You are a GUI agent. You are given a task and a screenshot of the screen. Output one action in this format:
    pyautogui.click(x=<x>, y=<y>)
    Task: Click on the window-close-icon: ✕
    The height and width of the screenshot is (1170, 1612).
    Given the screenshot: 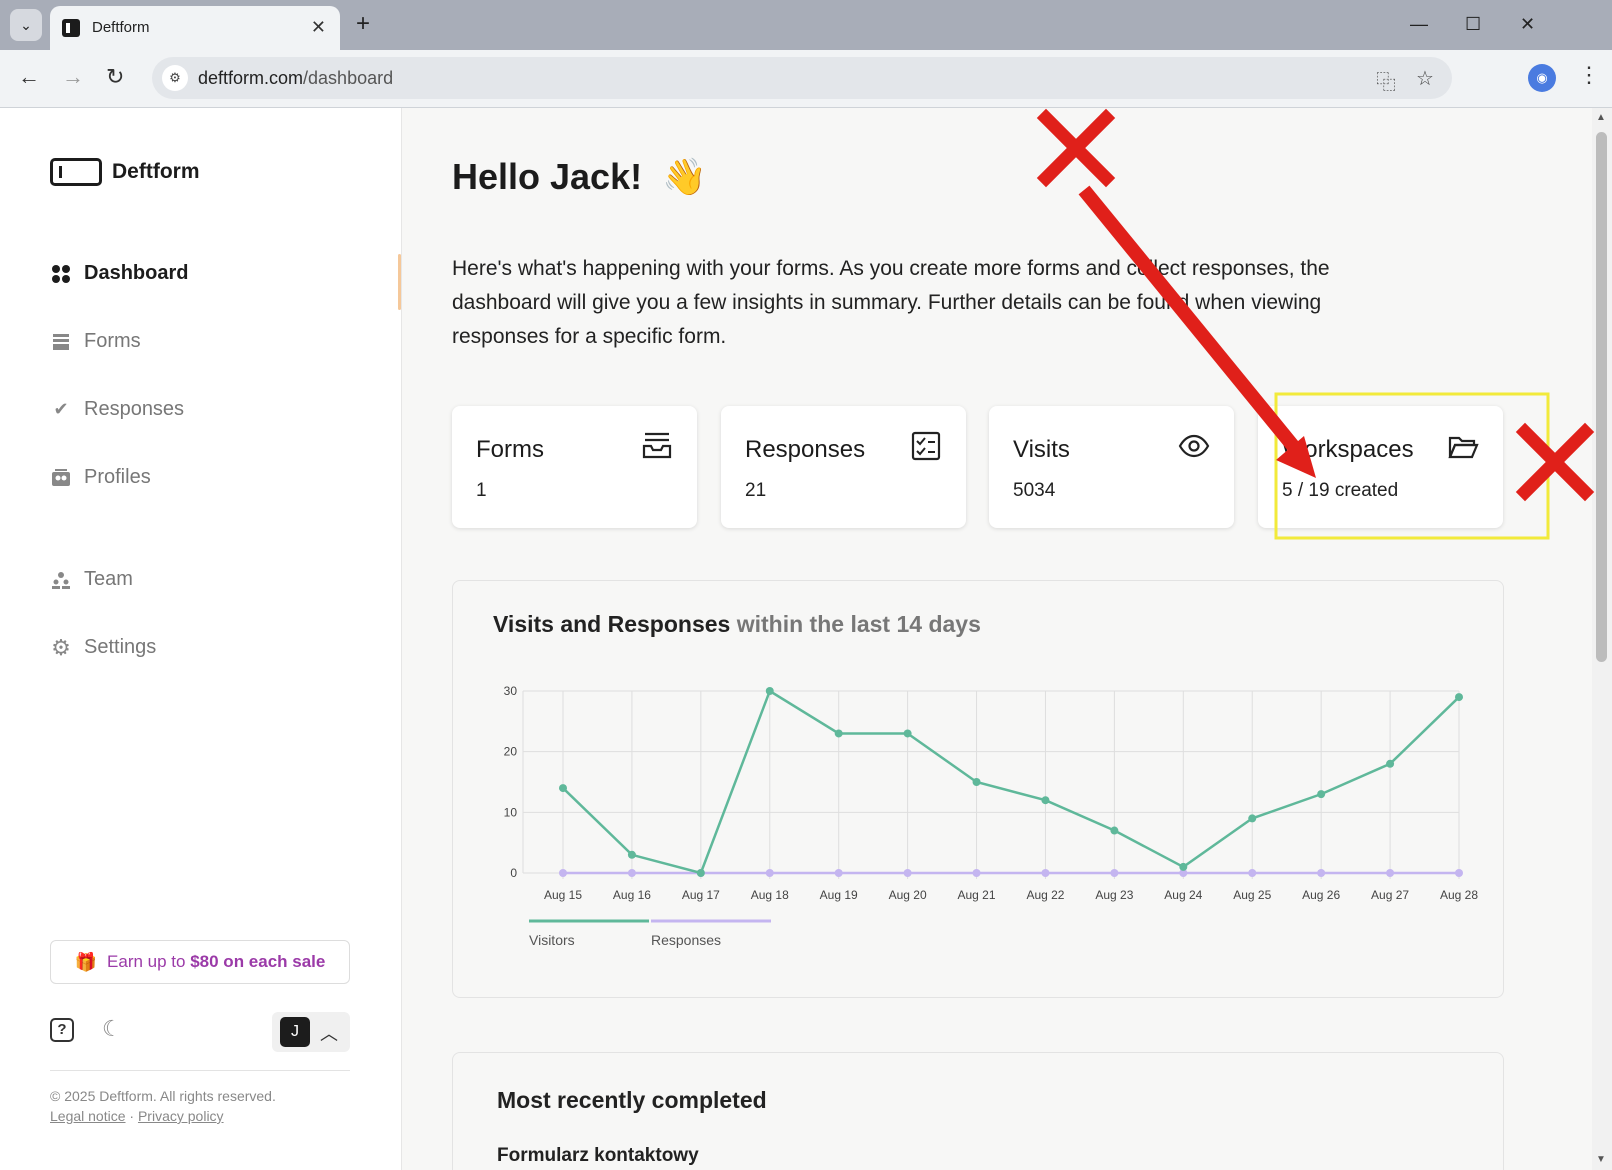 What is the action you would take?
    pyautogui.click(x=1527, y=24)
    